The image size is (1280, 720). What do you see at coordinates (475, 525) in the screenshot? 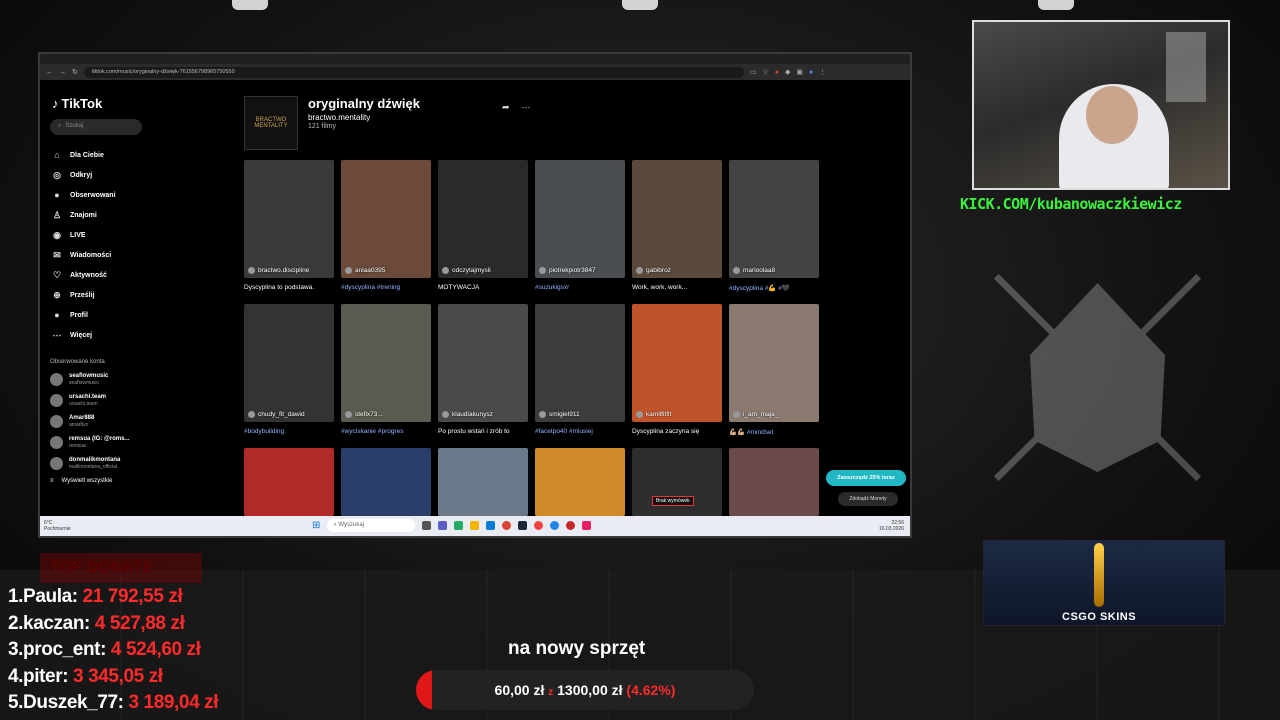
I see `file-explorer-icon` at bounding box center [475, 525].